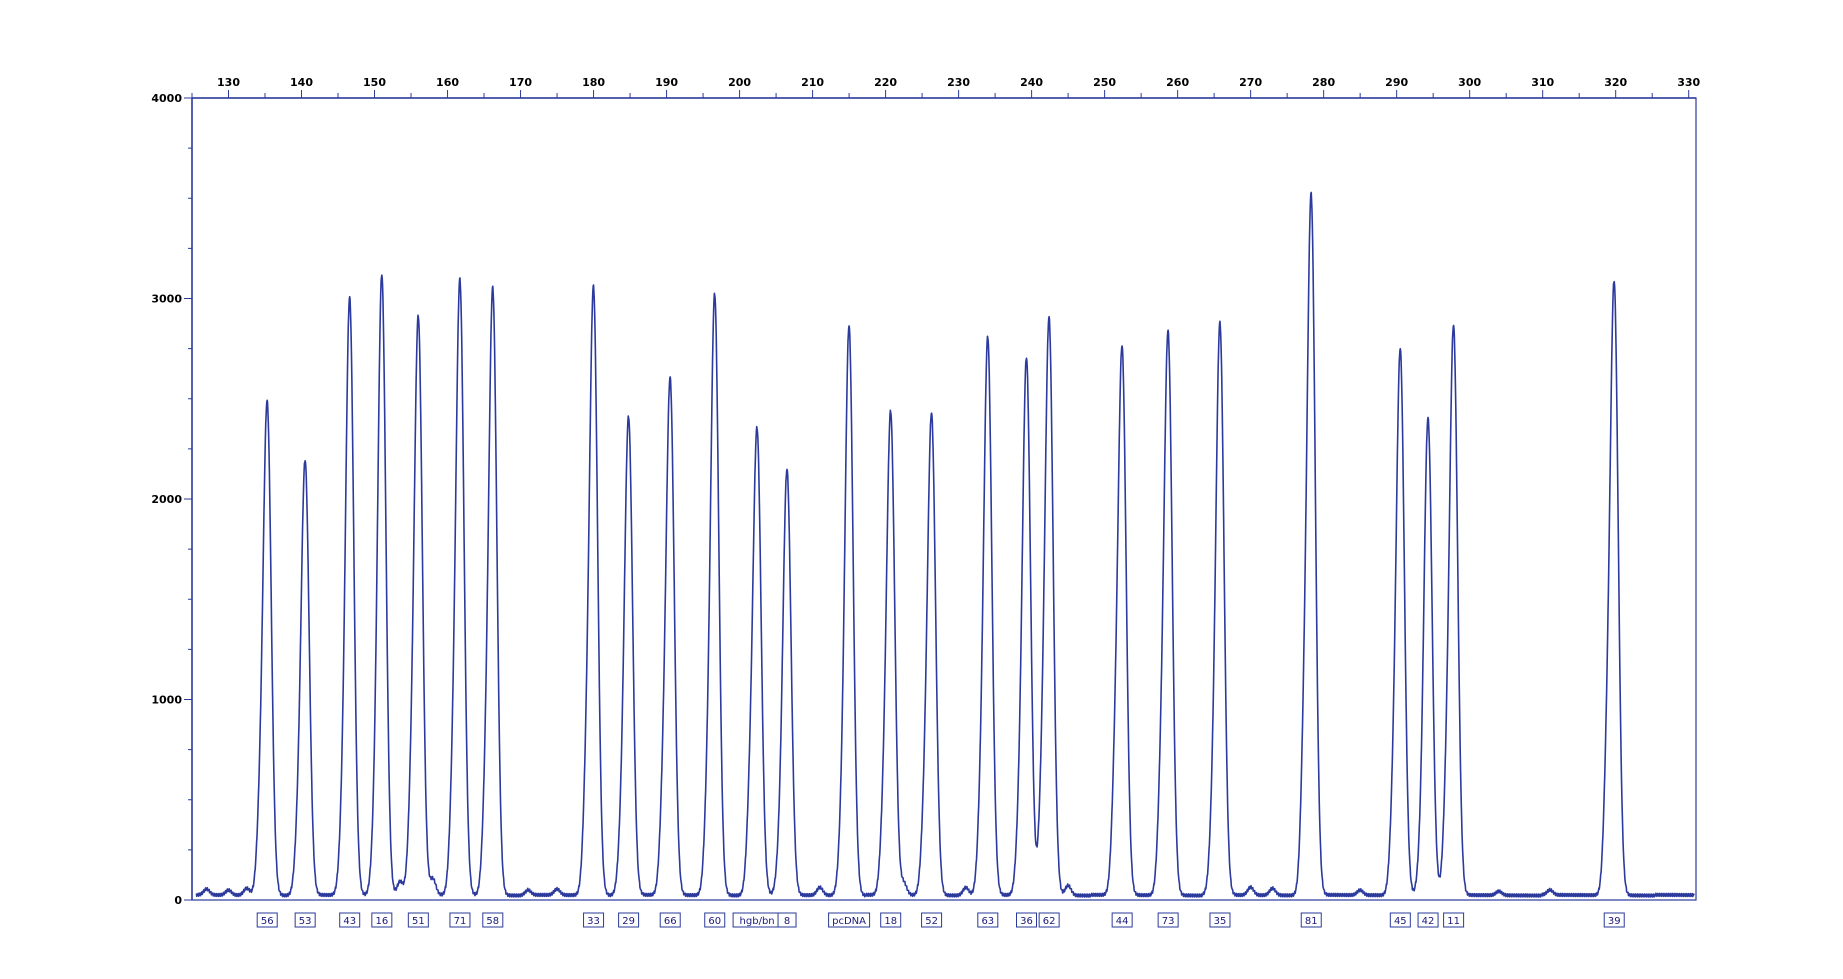 This screenshot has height=979, width=1843. What do you see at coordinates (1323, 82) in the screenshot?
I see `x-tick-label: 280` at bounding box center [1323, 82].